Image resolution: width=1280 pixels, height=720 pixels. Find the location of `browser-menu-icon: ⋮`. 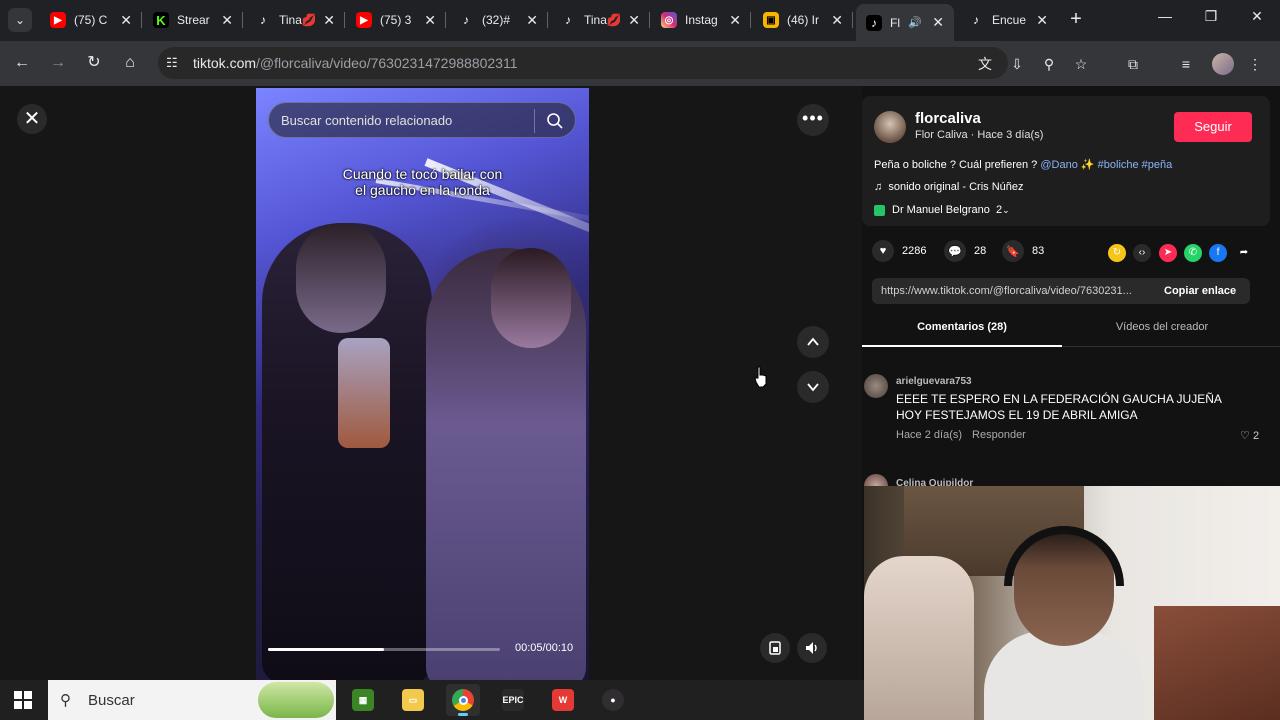

browser-menu-icon: ⋮ is located at coordinates (1255, 64).